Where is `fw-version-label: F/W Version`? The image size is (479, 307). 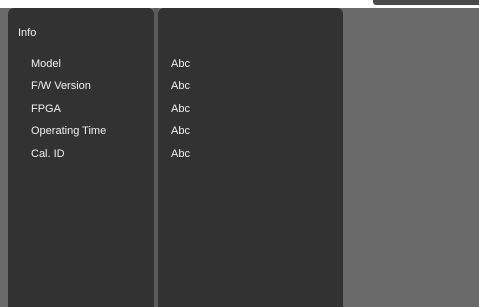 fw-version-label: F/W Version is located at coordinates (61, 86).